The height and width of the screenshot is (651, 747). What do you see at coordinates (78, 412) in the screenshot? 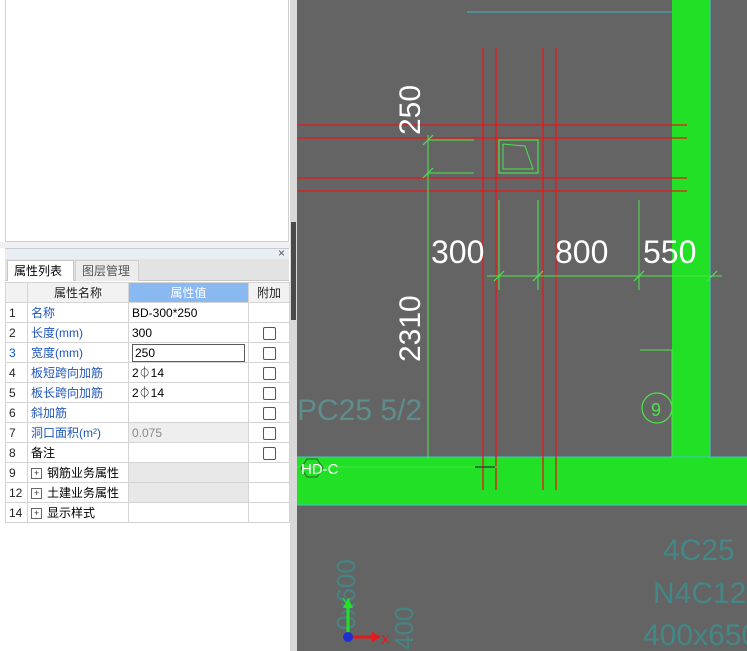
I see `property-name: 斜加筋` at bounding box center [78, 412].